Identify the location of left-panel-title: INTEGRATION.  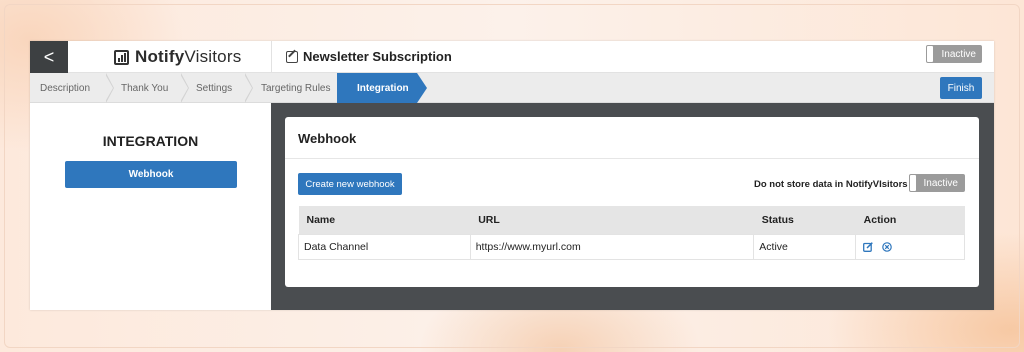
(150, 141).